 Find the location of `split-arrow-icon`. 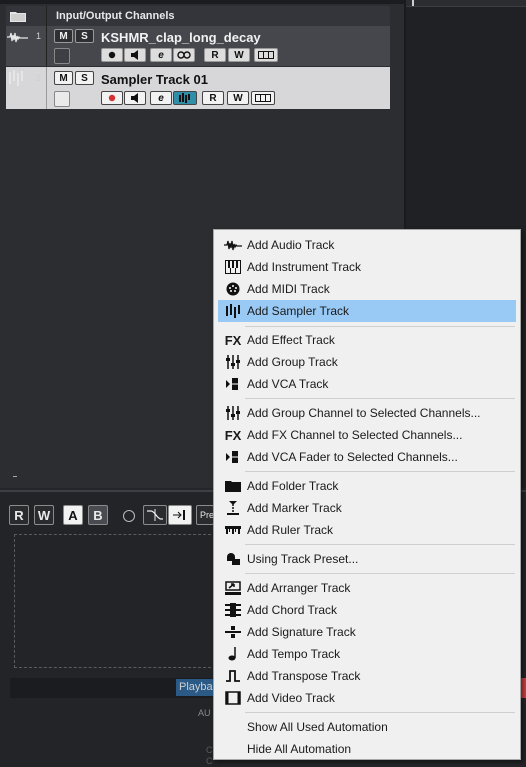

split-arrow-icon is located at coordinates (180, 515).